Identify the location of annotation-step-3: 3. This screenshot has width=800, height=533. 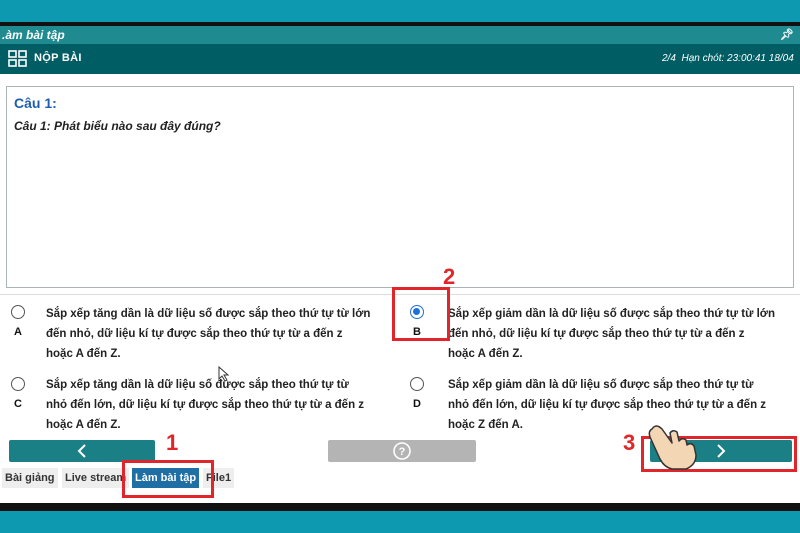
(629, 442).